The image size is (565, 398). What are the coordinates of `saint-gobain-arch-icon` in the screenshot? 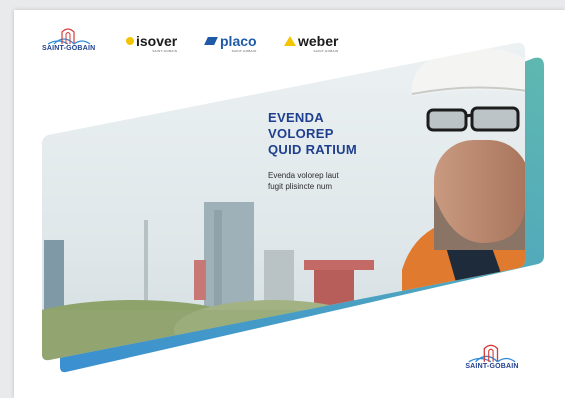 It's located at (492, 353).